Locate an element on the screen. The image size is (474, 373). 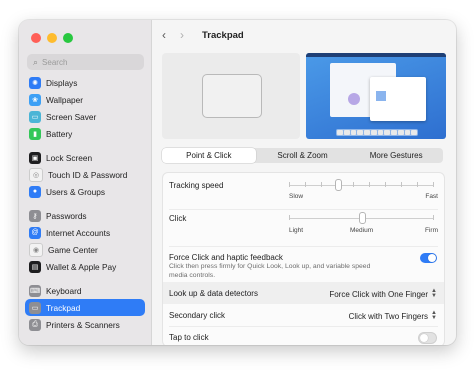
trackpad-preview is located at coordinates (231, 96).